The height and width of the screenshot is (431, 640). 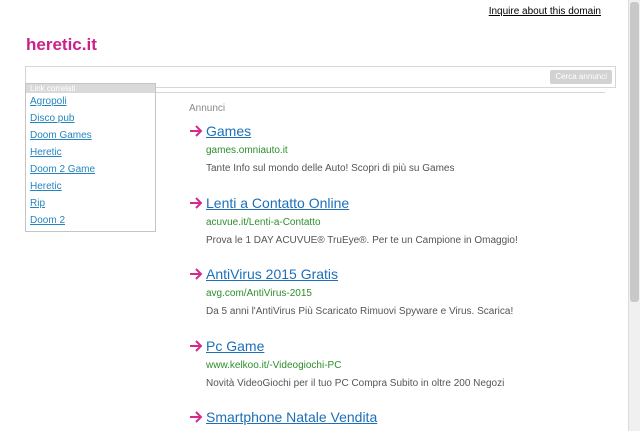 What do you see at coordinates (90, 135) in the screenshot?
I see `related-link-doom-games: Doom Games` at bounding box center [90, 135].